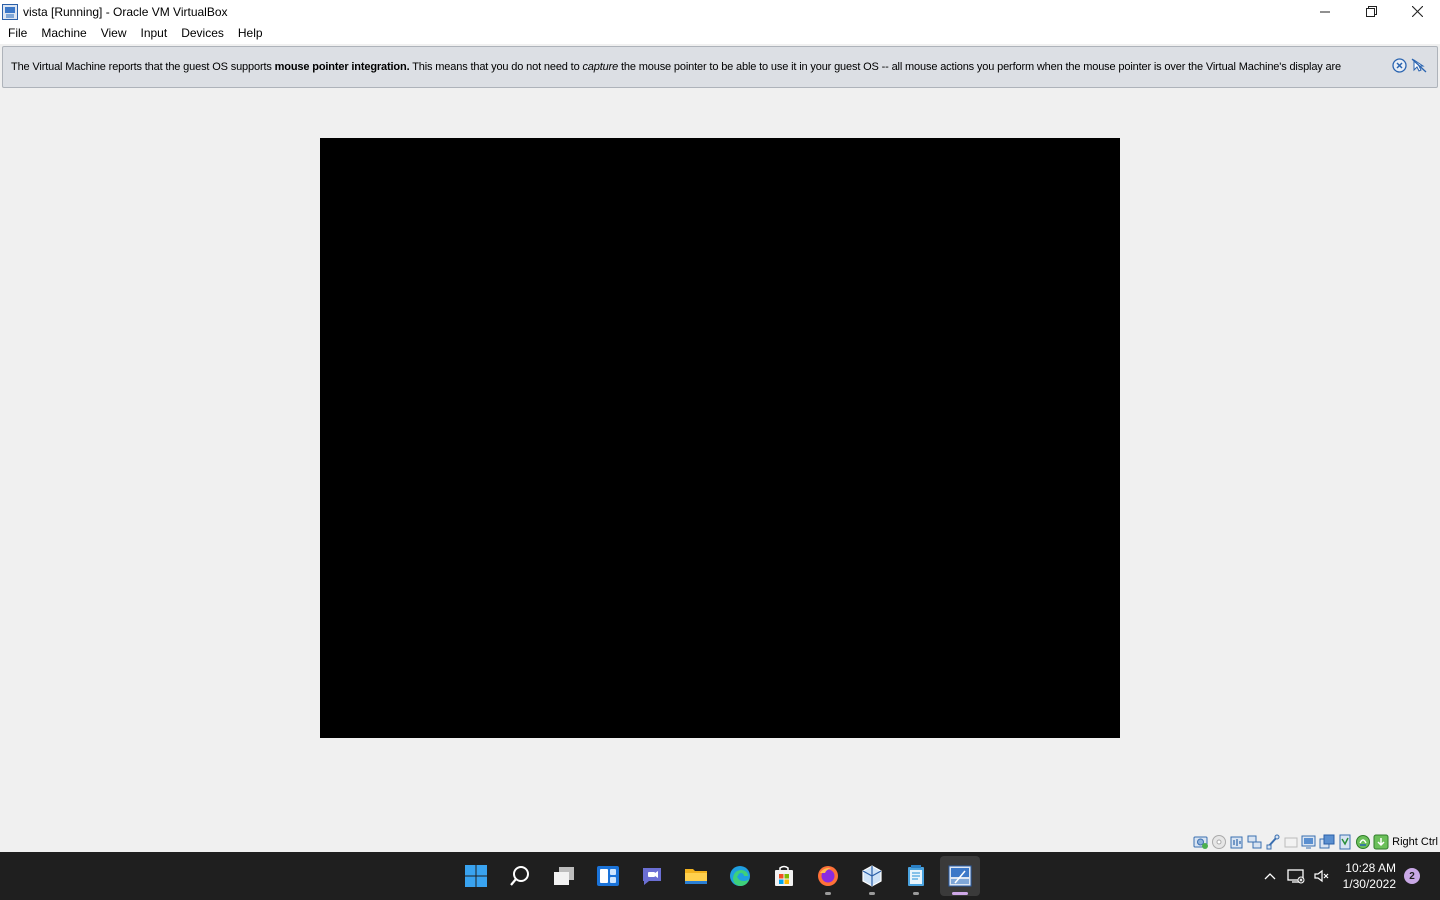  I want to click on mouse-pointer-off-icon, so click(1419, 65).